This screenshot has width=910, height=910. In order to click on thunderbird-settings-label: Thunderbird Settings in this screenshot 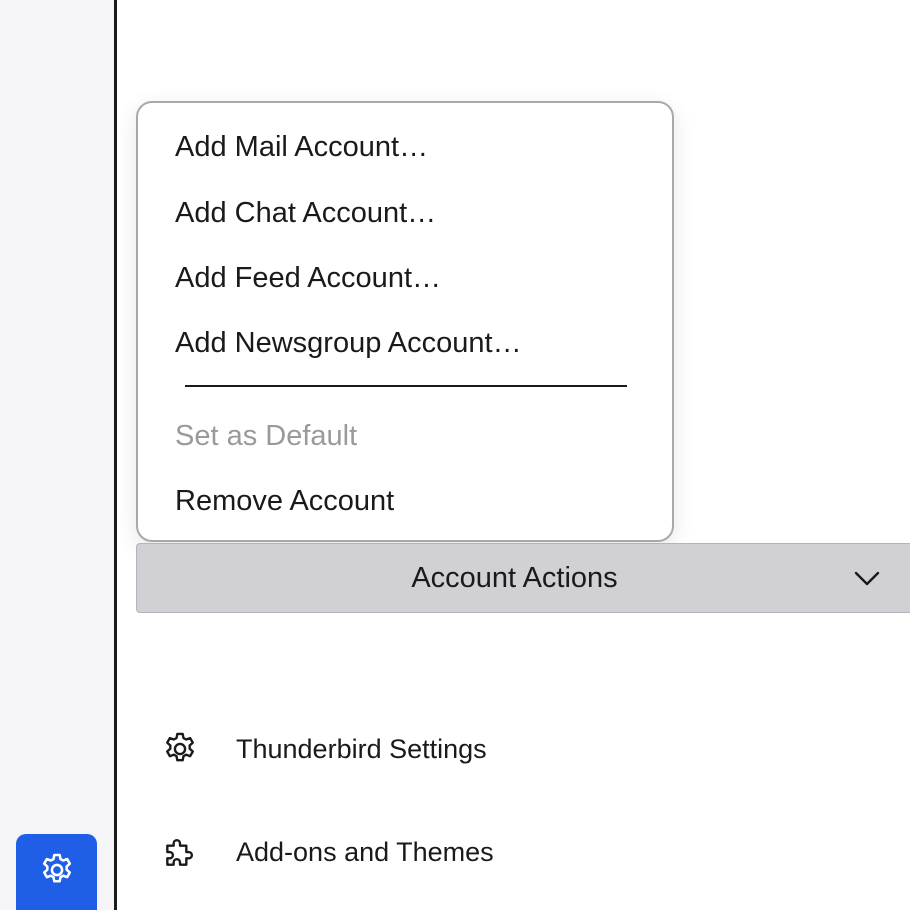, I will do `click(361, 749)`.